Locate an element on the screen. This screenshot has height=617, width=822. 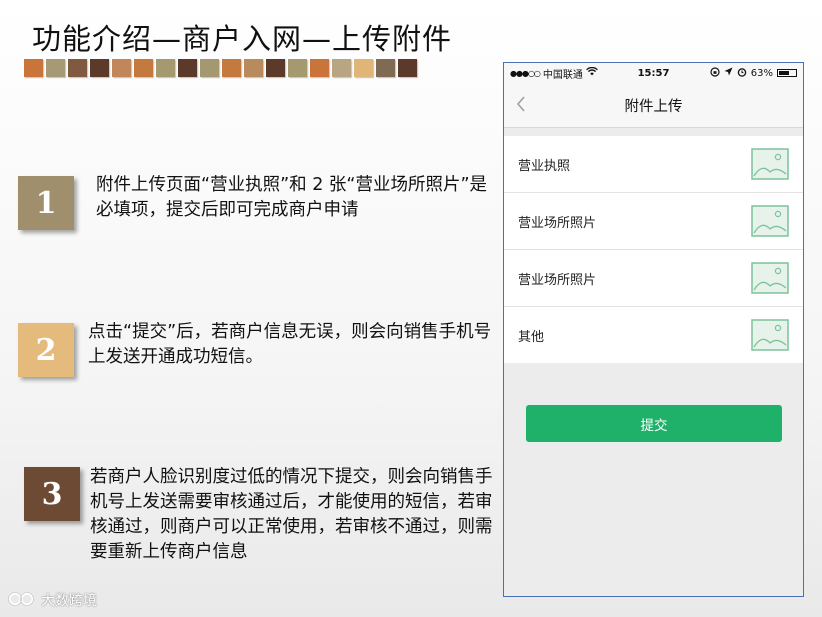
nav-bar: 附件上传 is located at coordinates (653, 105).